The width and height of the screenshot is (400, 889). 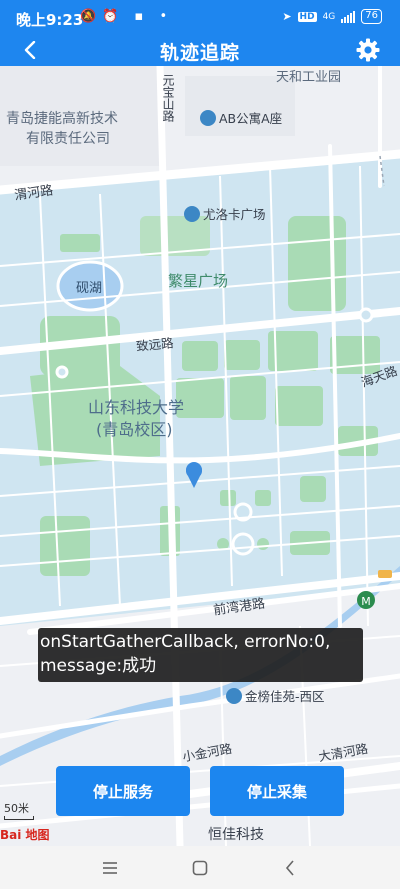 I want to click on map-scale-bar, so click(x=19, y=818).